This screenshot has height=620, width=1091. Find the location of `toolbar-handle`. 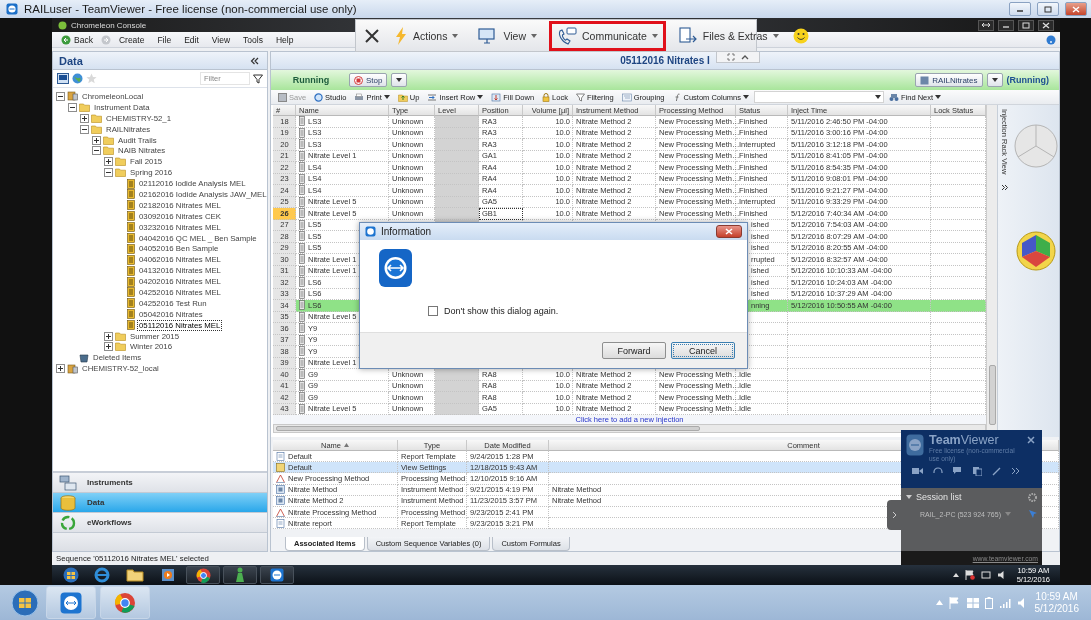

toolbar-handle is located at coordinates (738, 57).